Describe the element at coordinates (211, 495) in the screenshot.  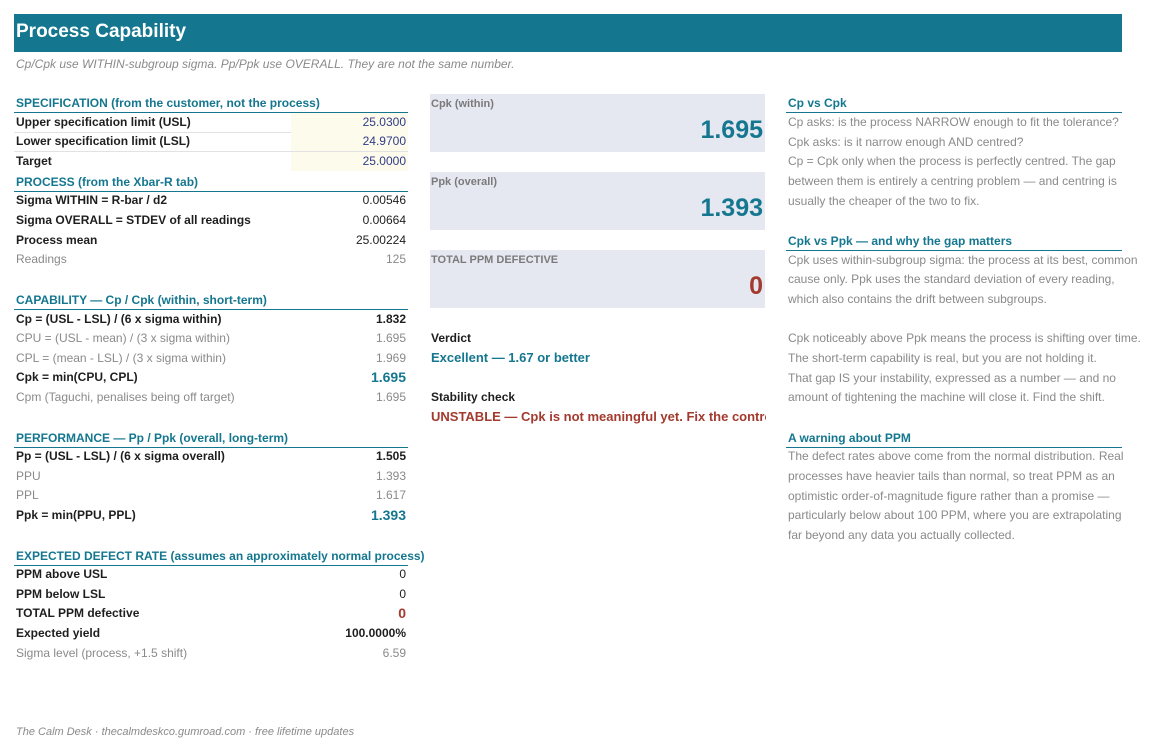
I see `ppl-row: PPL 1.617` at that location.